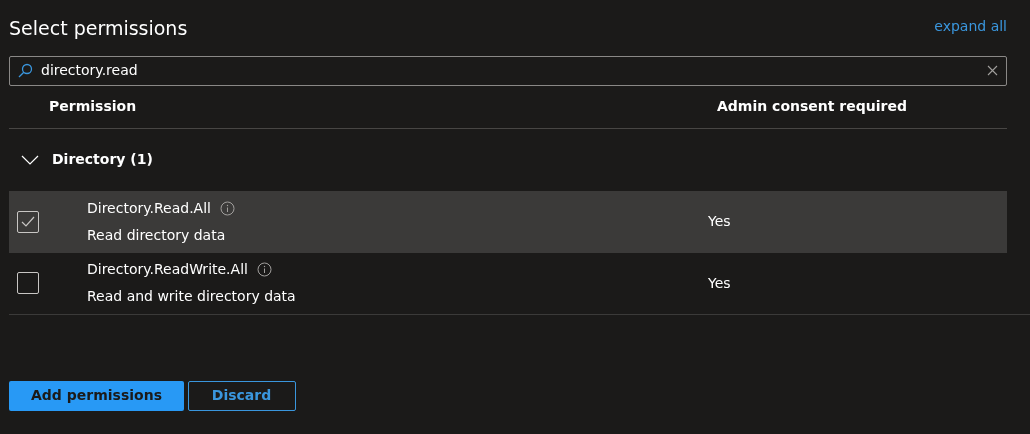 This screenshot has height=434, width=1030. I want to click on chevron-down-icon, so click(30, 159).